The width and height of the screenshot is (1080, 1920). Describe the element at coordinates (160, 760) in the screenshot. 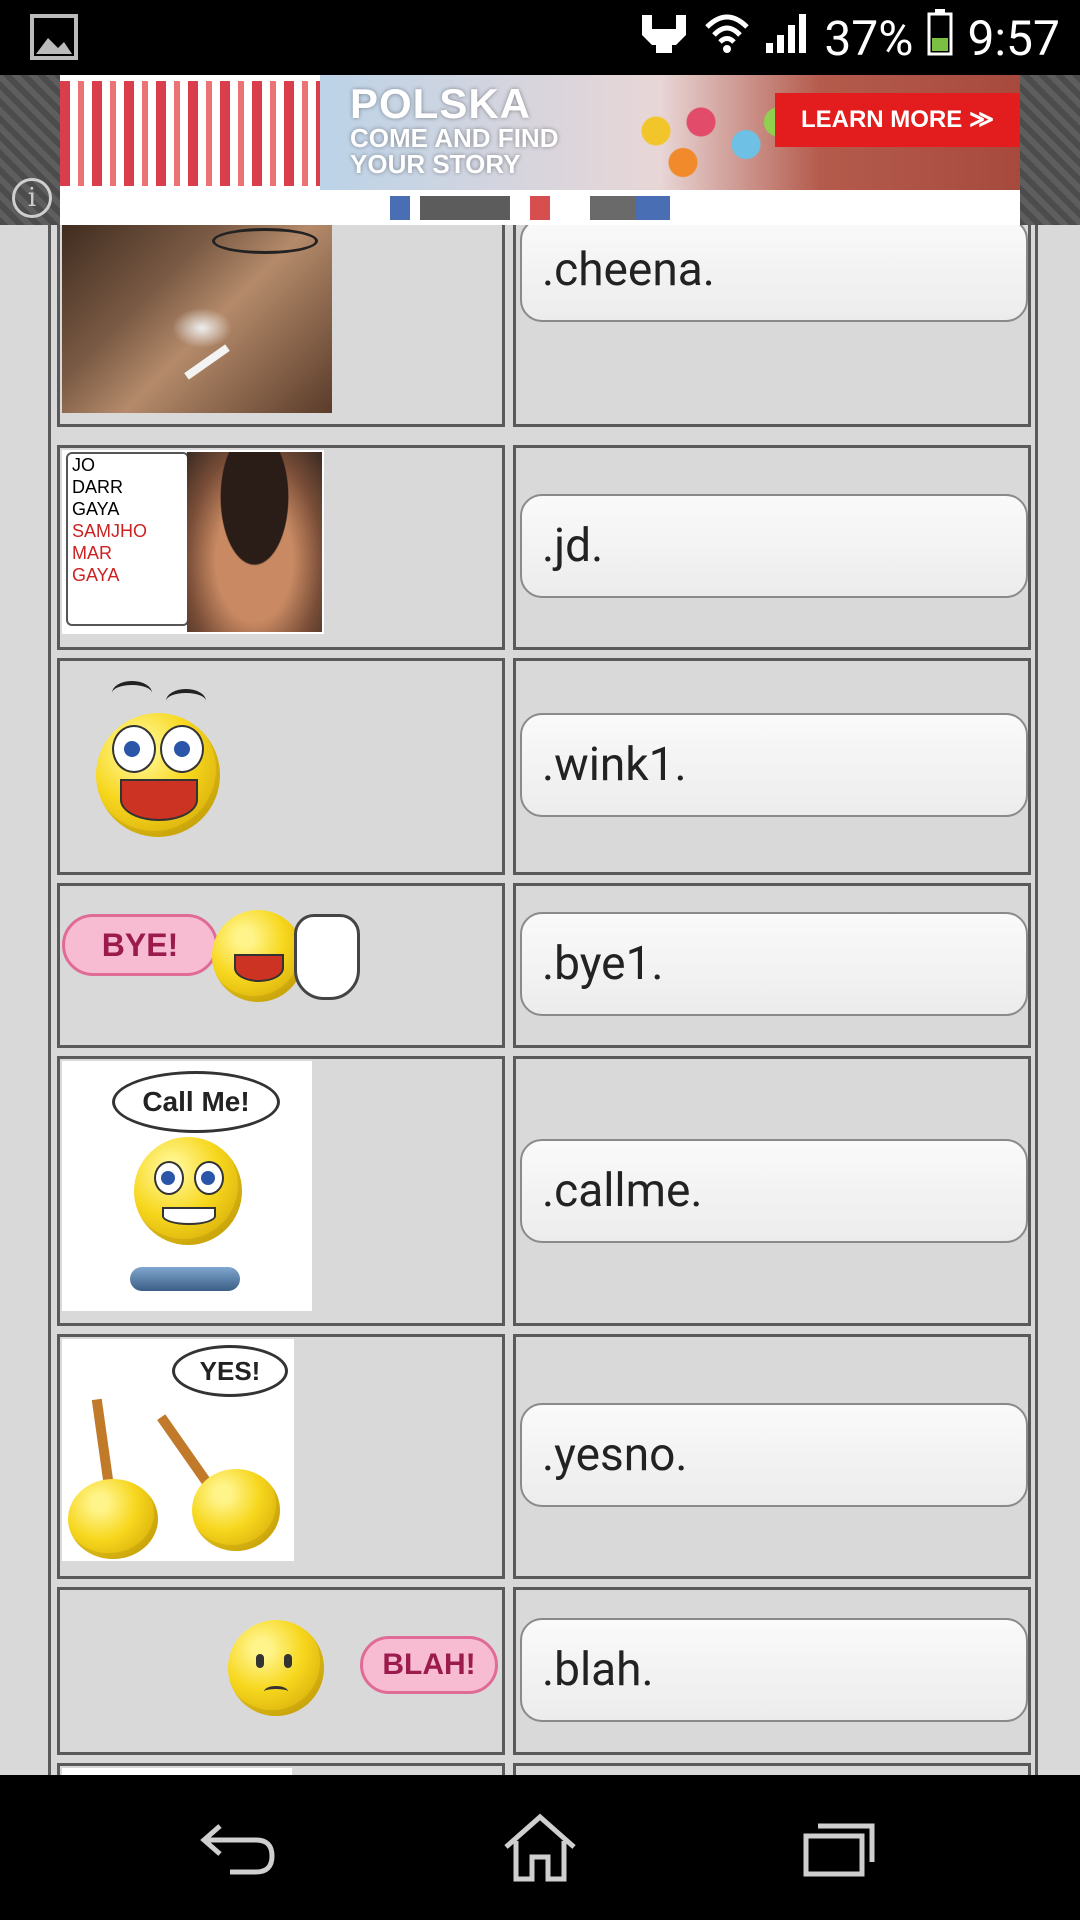

I see `laughing-smiley` at that location.